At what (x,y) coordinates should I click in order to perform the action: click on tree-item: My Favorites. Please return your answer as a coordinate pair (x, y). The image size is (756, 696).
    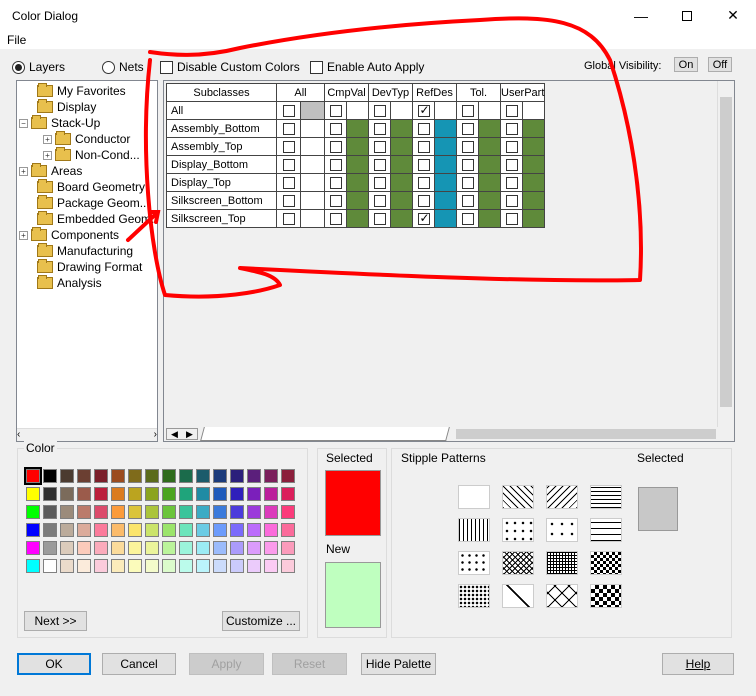
    Looking at the image, I should click on (81, 91).